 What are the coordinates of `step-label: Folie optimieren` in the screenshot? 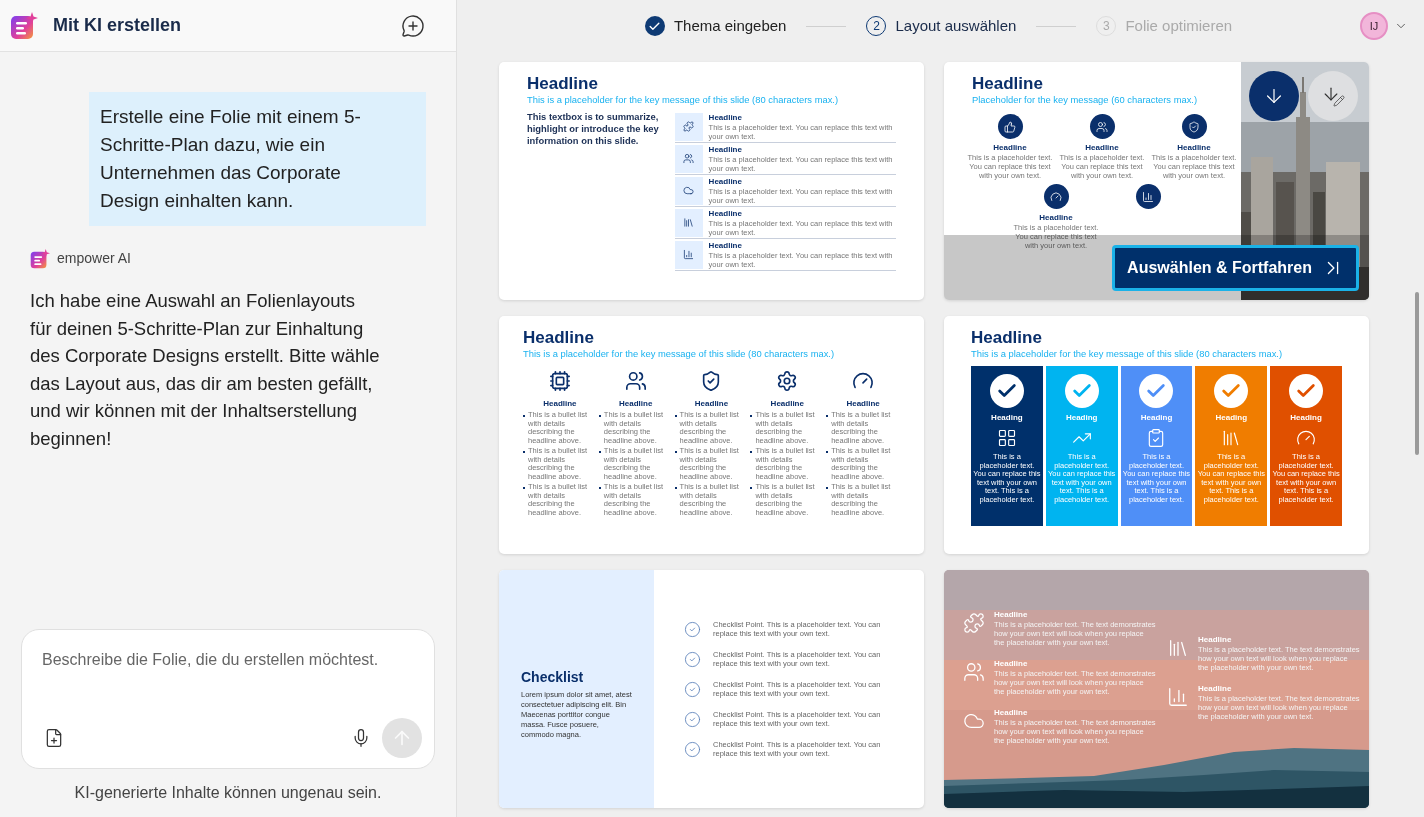 It's located at (1179, 25).